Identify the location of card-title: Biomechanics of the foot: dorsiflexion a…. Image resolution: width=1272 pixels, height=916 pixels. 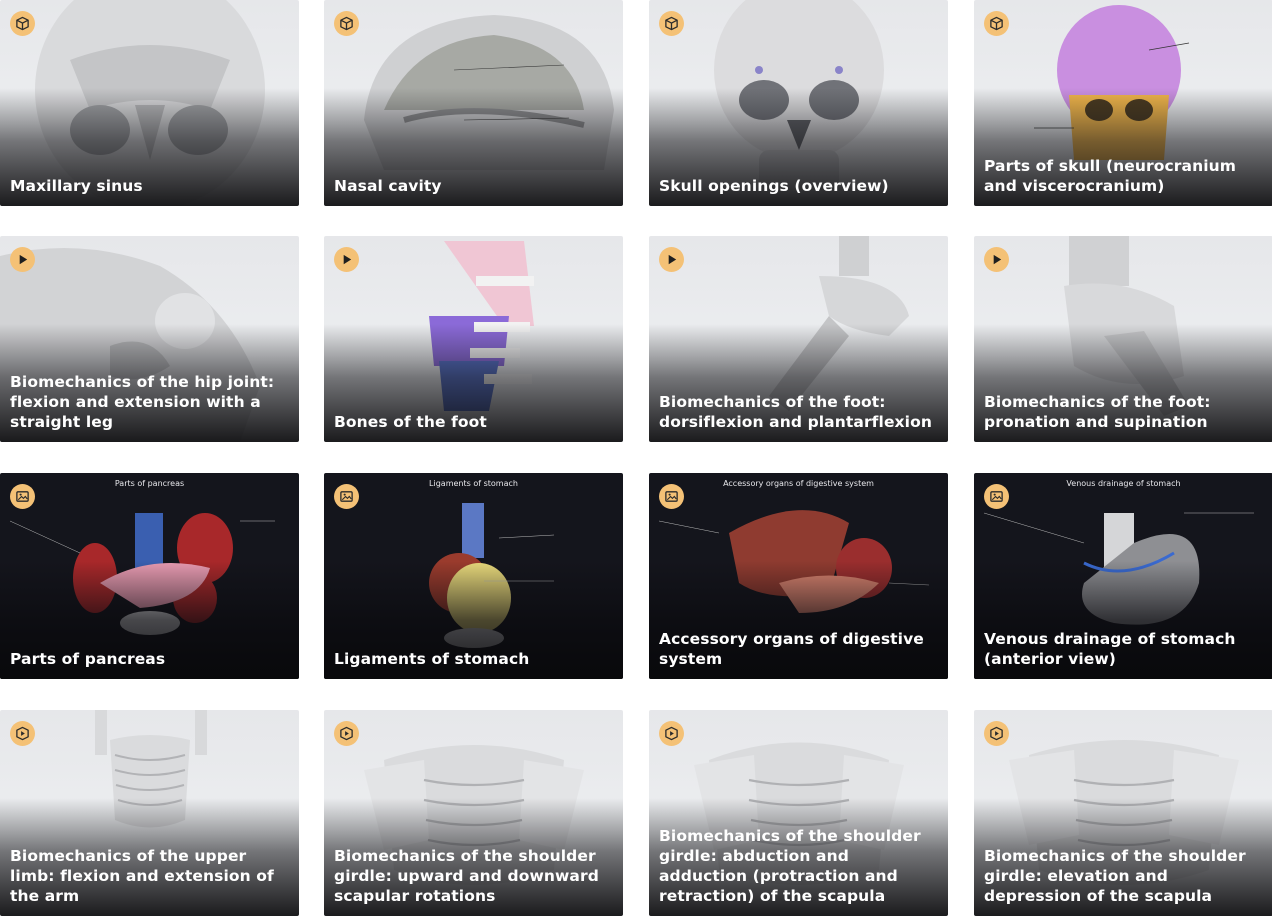
(795, 412).